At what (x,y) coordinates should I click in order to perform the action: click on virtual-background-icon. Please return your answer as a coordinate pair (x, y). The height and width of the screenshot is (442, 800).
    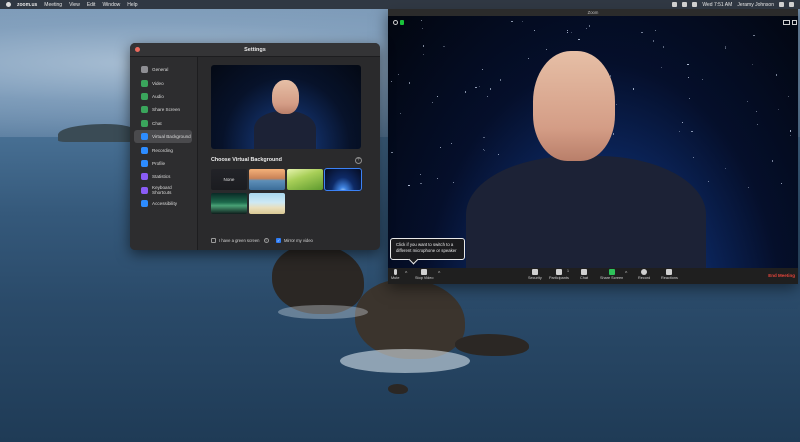
    Looking at the image, I should click on (144, 137).